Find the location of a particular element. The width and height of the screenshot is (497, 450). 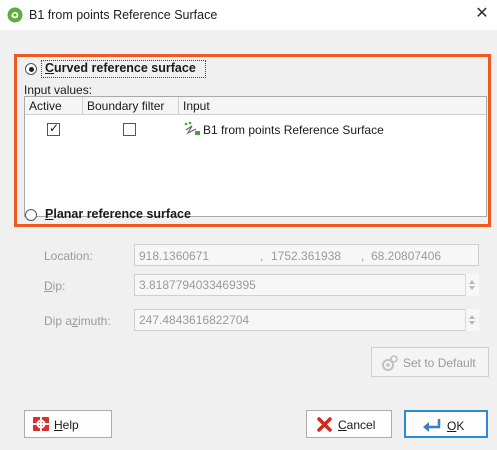

help-lifebuoy-icon is located at coordinates (41, 424).